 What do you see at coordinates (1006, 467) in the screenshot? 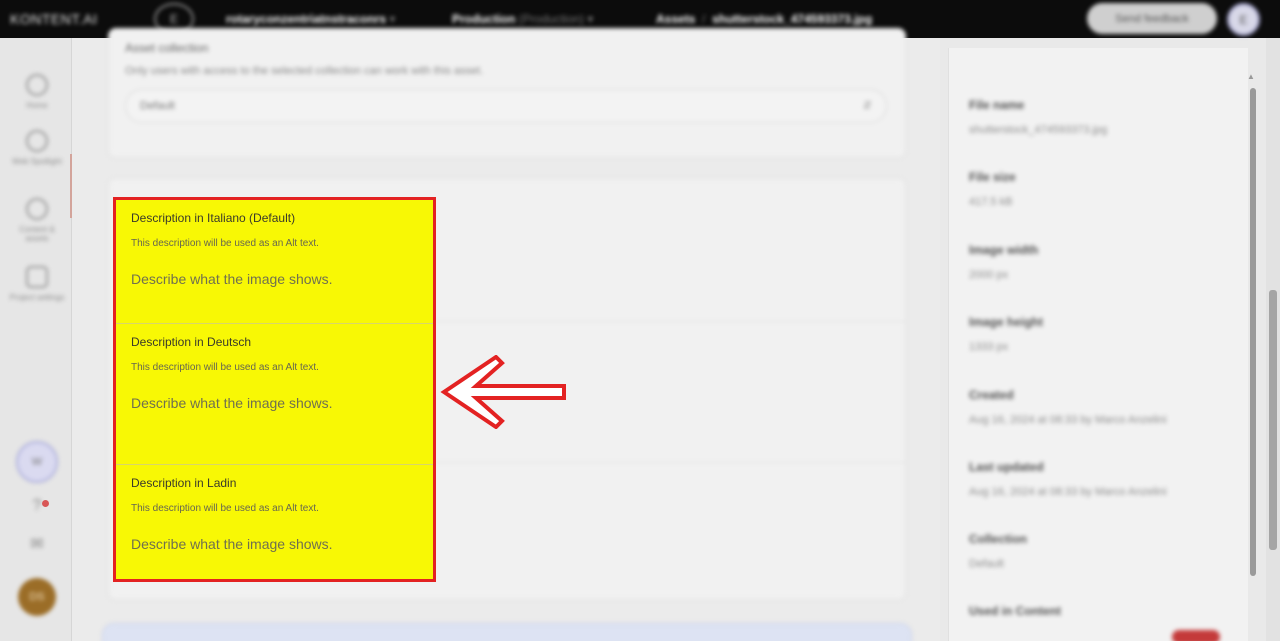
I see `last-updated-label: Last updated` at bounding box center [1006, 467].